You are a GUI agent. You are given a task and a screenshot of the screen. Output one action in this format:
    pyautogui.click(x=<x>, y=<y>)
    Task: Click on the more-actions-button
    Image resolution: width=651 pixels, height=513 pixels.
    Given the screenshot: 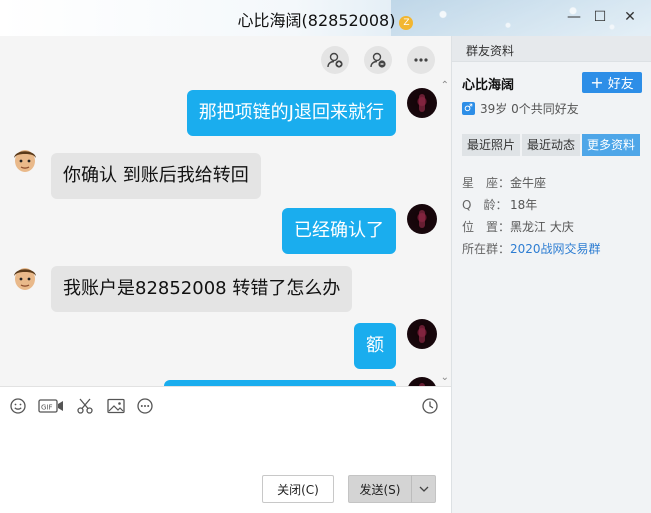 What is the action you would take?
    pyautogui.click(x=421, y=60)
    